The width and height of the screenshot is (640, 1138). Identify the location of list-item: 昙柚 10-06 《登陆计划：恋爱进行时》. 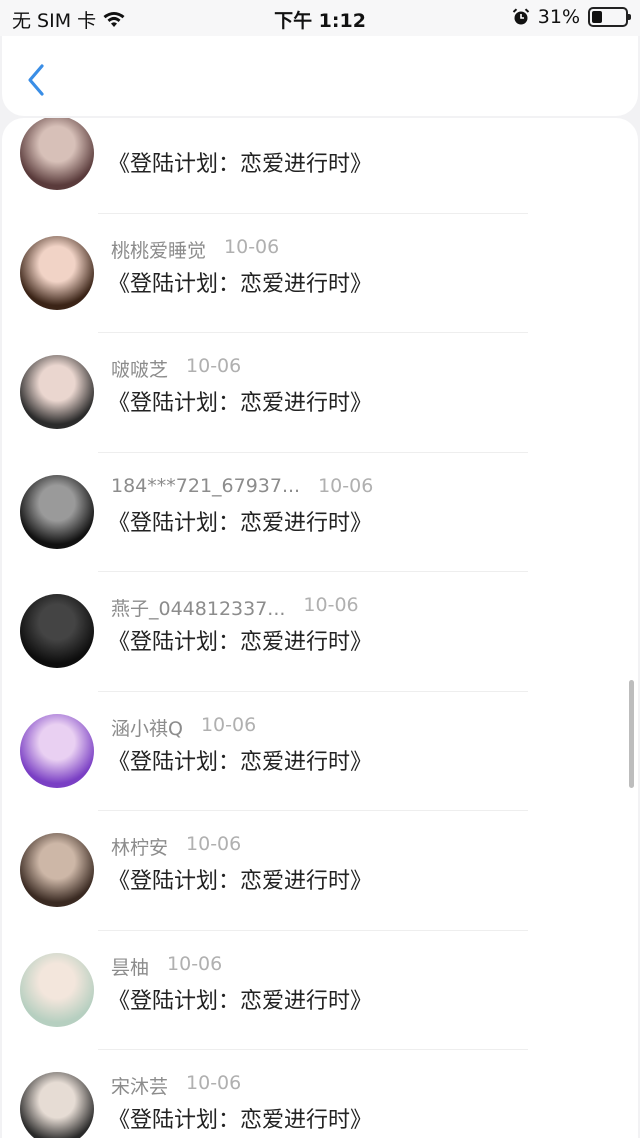
(320, 990).